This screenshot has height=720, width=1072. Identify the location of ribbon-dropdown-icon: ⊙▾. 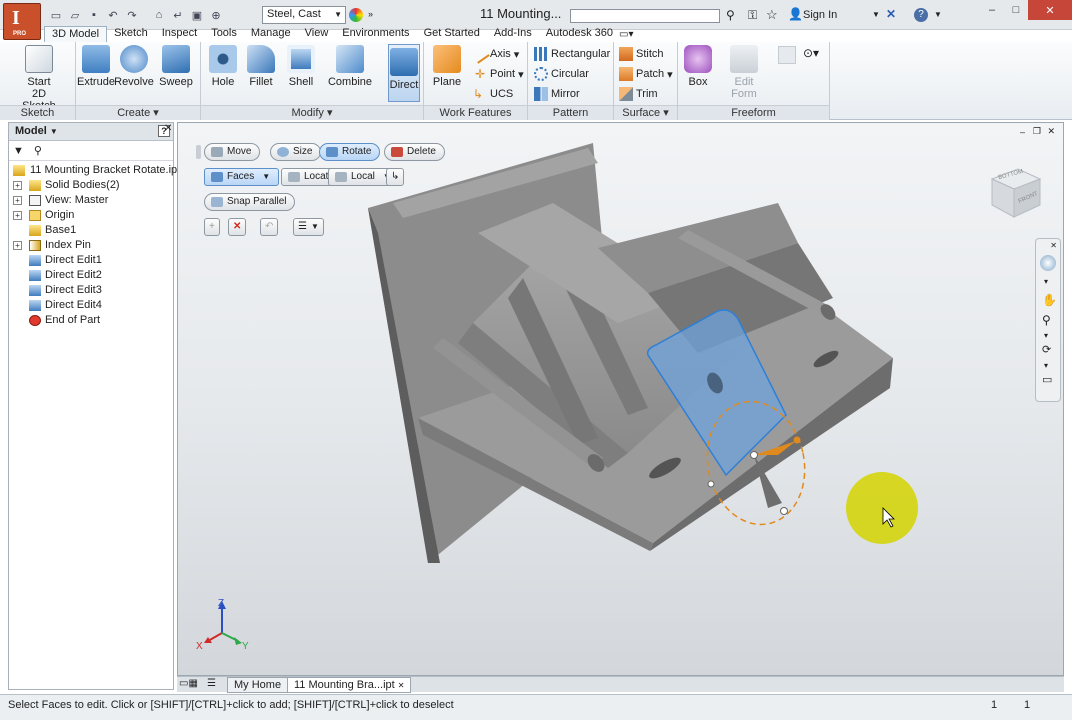
(811, 53).